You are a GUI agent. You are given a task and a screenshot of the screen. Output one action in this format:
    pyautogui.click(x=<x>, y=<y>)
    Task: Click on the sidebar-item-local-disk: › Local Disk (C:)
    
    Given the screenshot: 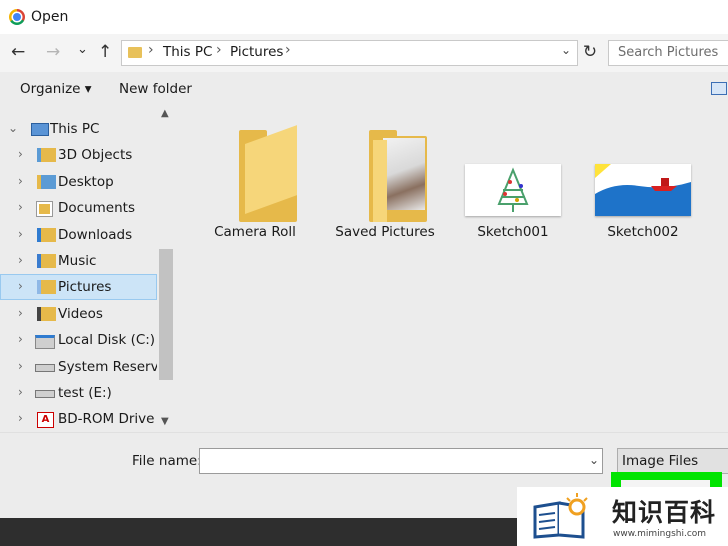 What is the action you would take?
    pyautogui.click(x=78, y=340)
    